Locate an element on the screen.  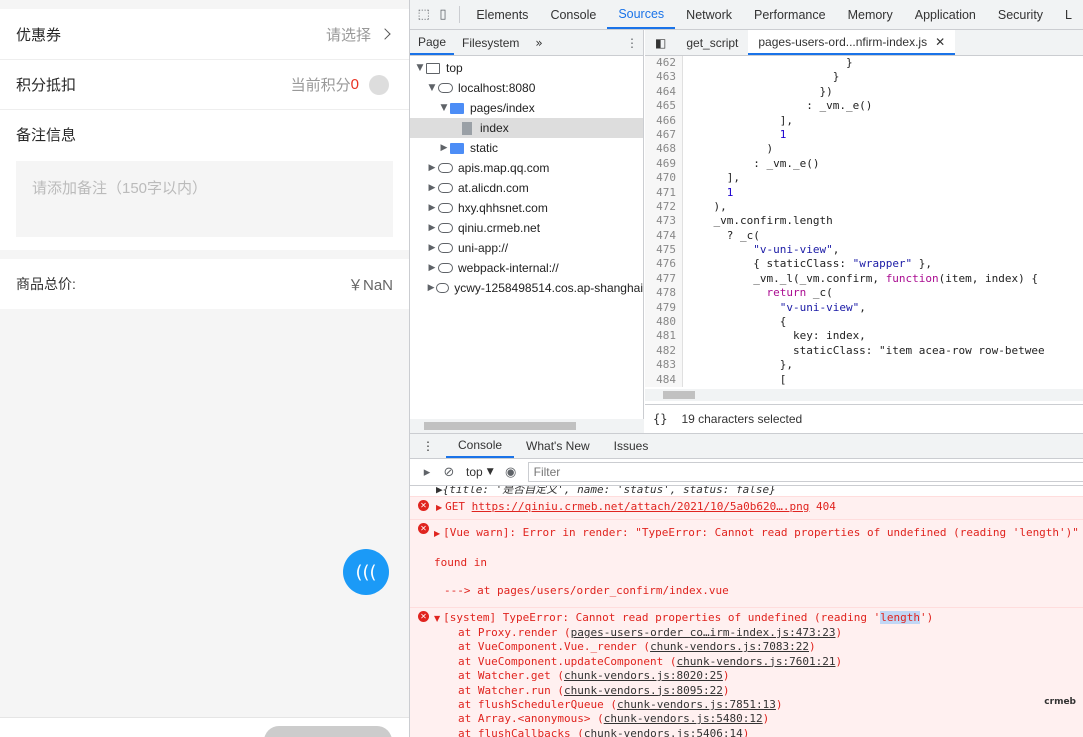
tab-get-script: get_script is located at coordinates (712, 42).